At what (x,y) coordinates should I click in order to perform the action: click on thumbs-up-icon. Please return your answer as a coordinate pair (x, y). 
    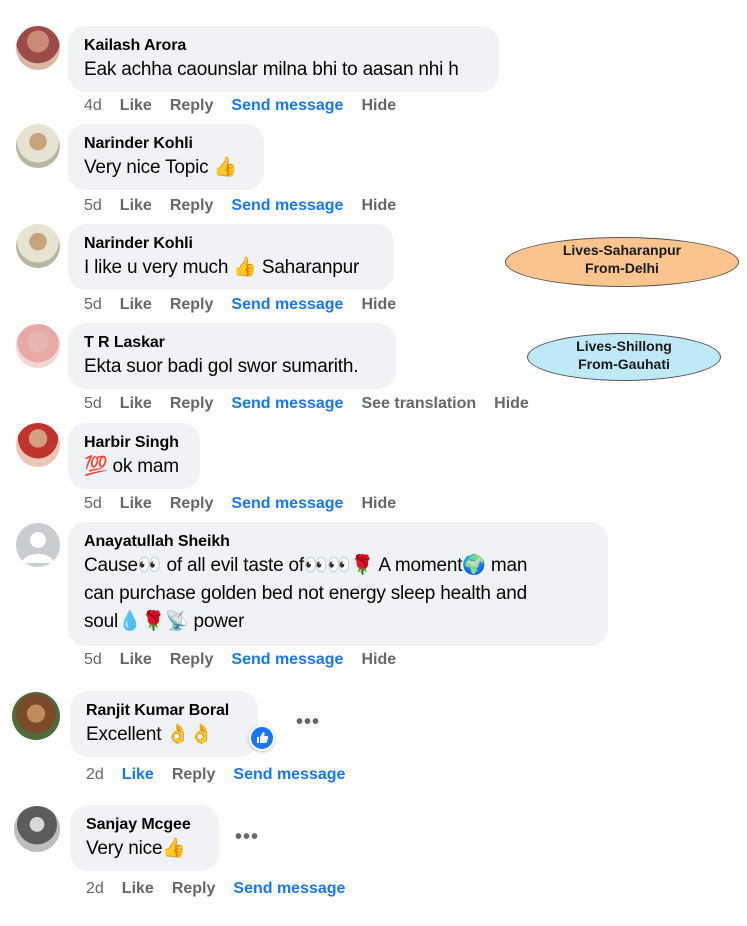
    Looking at the image, I should click on (263, 737).